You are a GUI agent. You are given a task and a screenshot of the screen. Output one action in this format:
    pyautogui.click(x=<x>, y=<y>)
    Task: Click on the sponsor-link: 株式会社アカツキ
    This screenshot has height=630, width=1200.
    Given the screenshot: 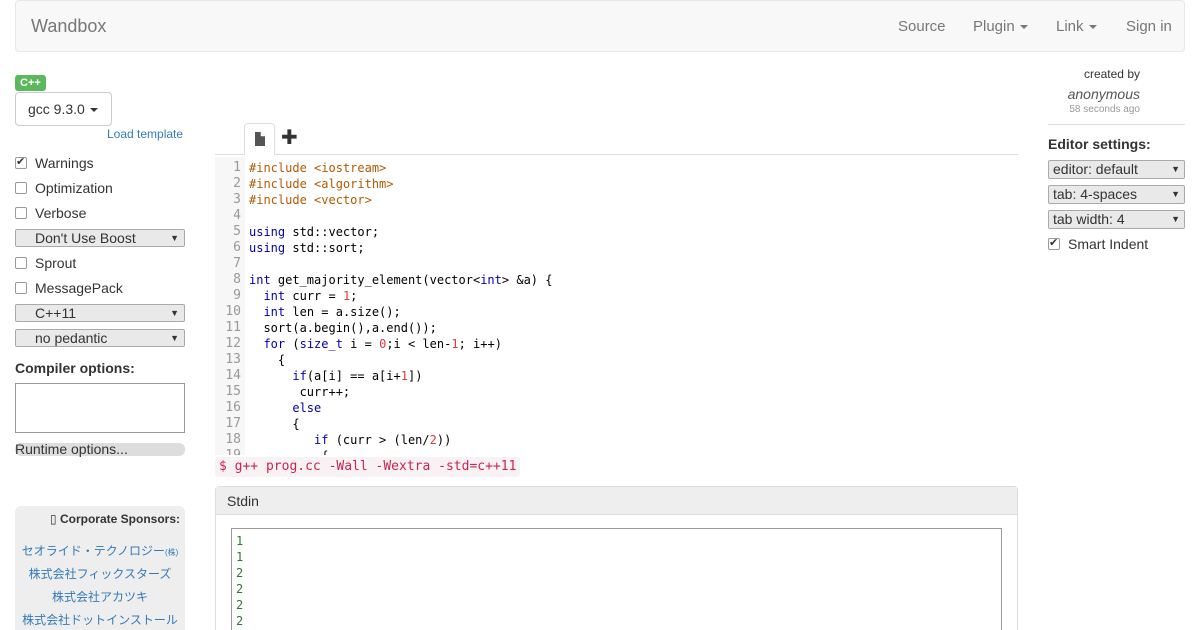 What is the action you would take?
    pyautogui.click(x=100, y=596)
    